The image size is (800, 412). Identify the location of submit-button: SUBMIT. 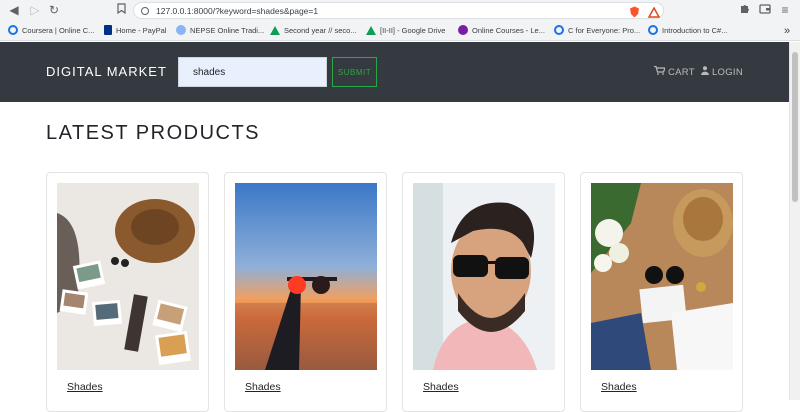
(354, 72).